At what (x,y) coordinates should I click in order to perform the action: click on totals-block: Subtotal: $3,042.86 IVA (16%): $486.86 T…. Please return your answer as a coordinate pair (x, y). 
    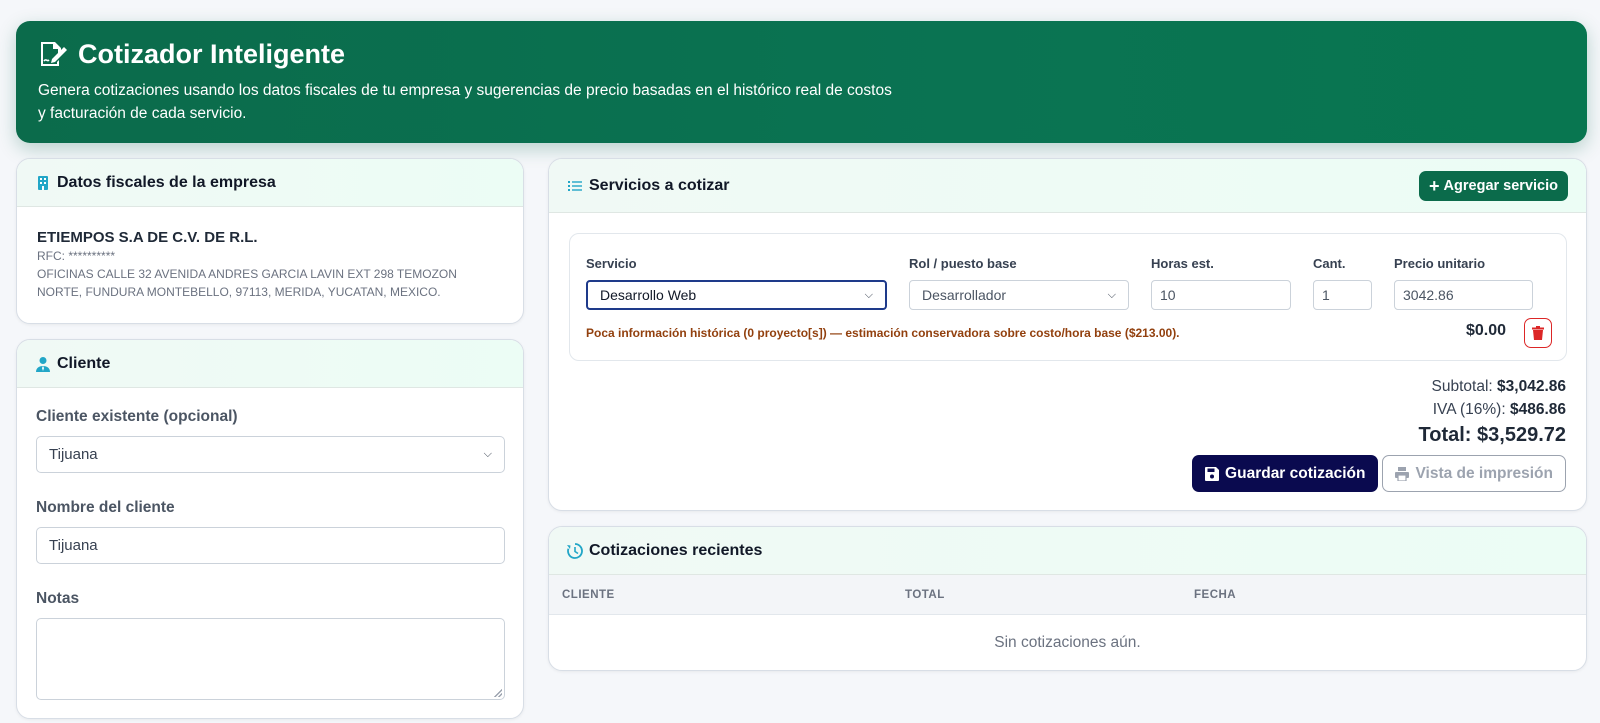
    Looking at the image, I should click on (1493, 412).